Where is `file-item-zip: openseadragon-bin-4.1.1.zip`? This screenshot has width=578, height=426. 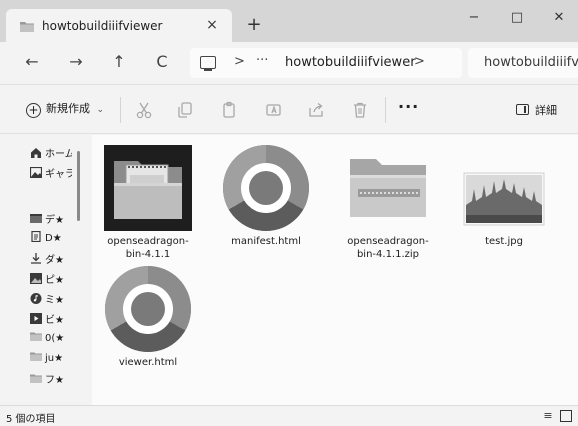
file-item-zip: openseadragon-bin-4.1.1.zip is located at coordinates (388, 203).